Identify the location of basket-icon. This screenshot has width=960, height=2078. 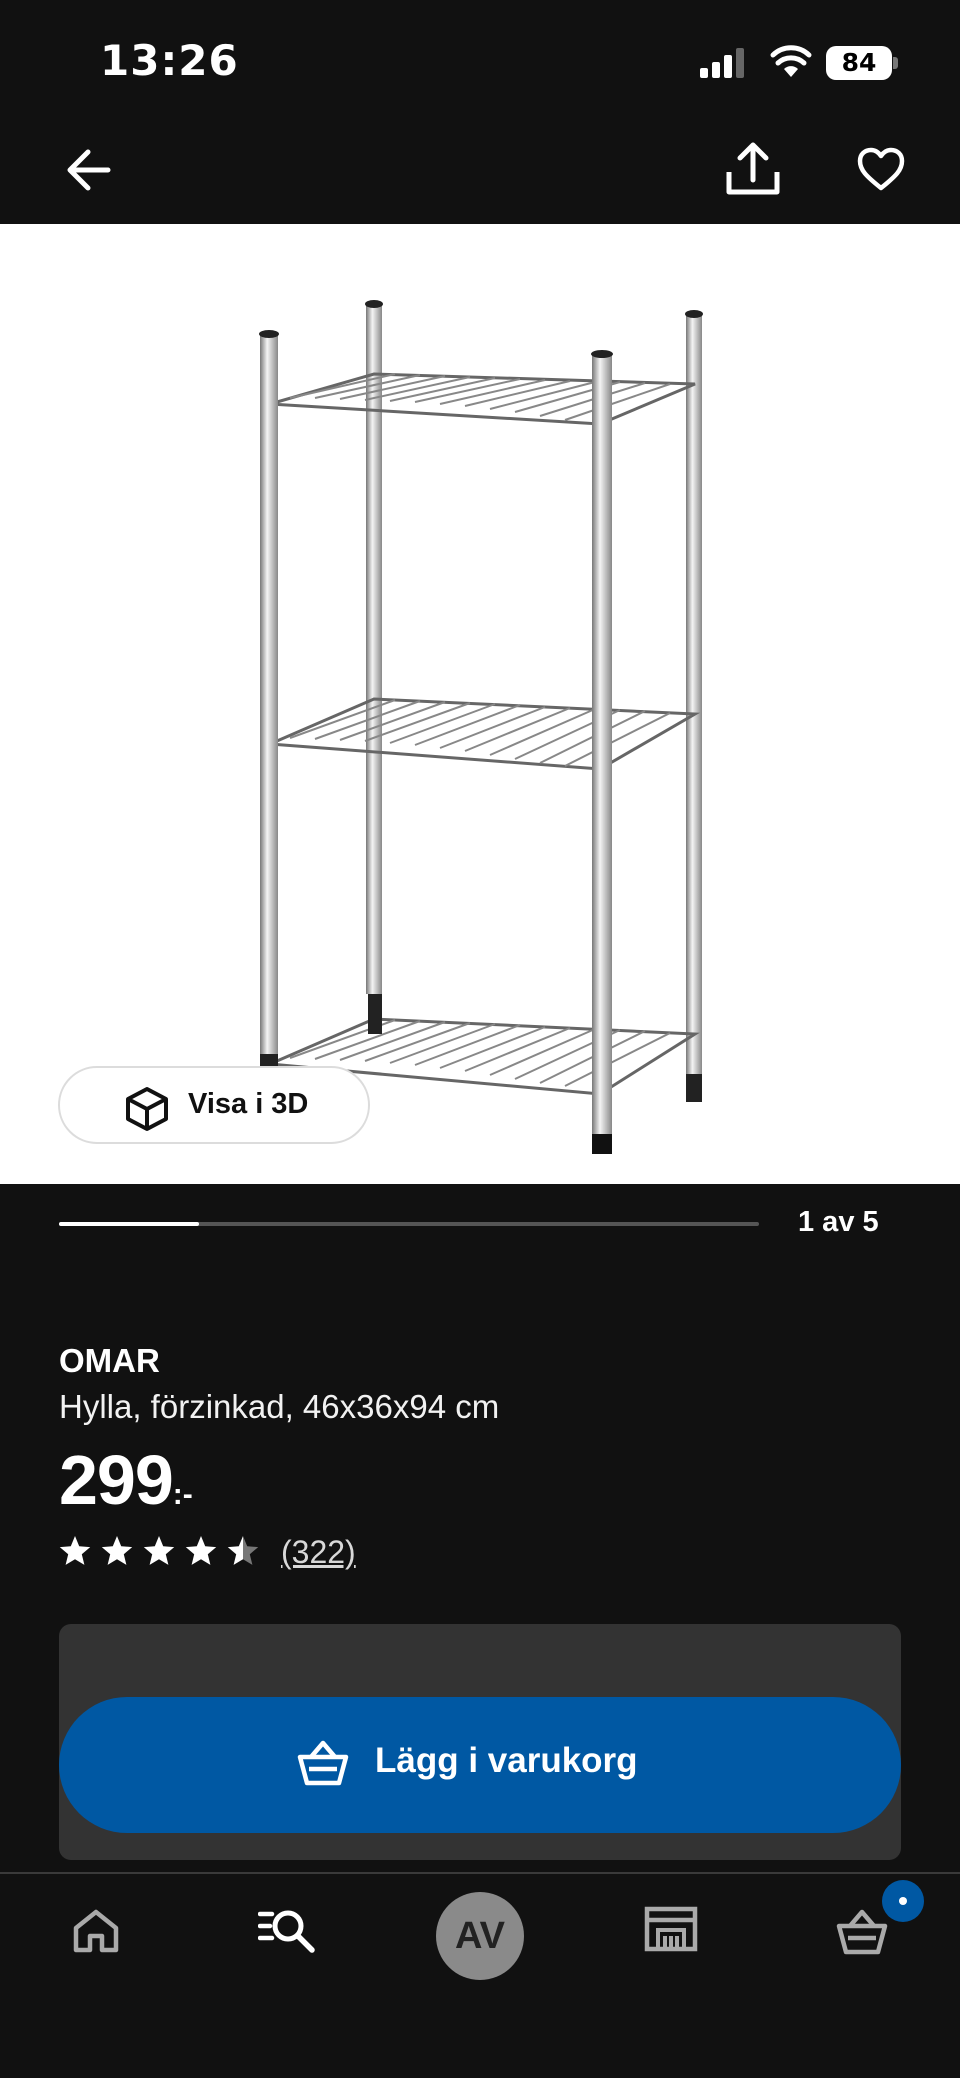
(323, 1763).